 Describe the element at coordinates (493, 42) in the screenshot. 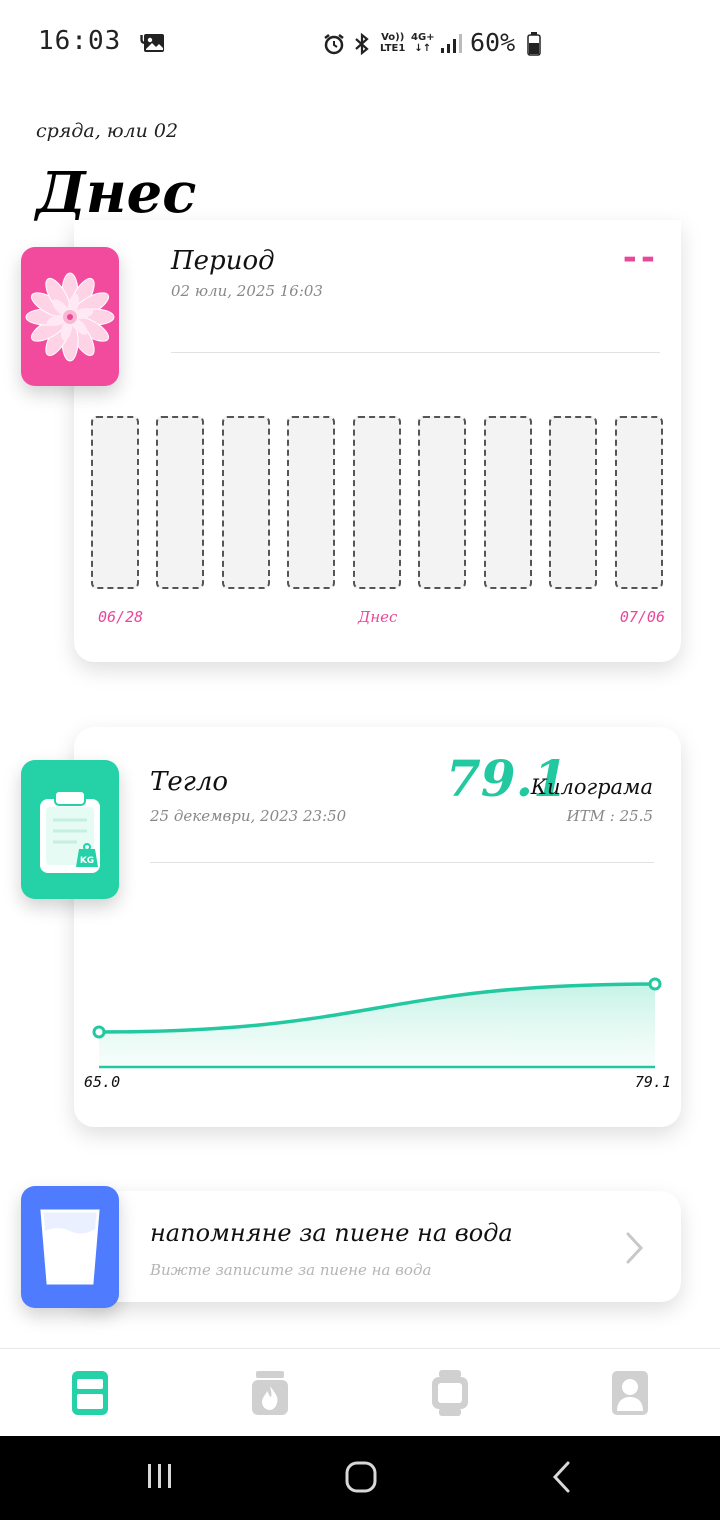

I see `battery-percent: 60%` at that location.